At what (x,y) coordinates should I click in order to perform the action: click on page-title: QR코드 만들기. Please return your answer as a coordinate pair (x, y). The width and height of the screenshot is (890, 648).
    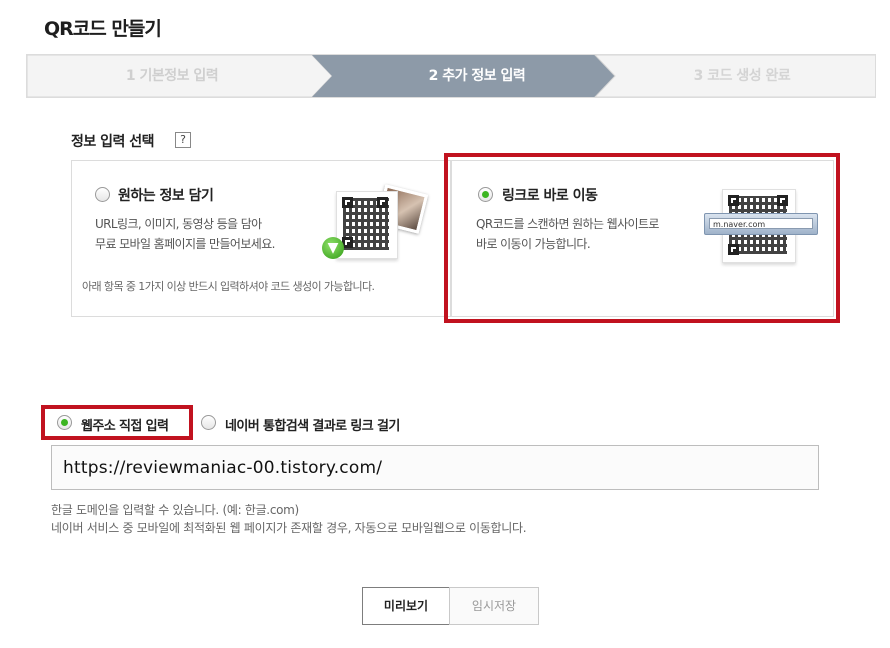
    Looking at the image, I should click on (103, 29).